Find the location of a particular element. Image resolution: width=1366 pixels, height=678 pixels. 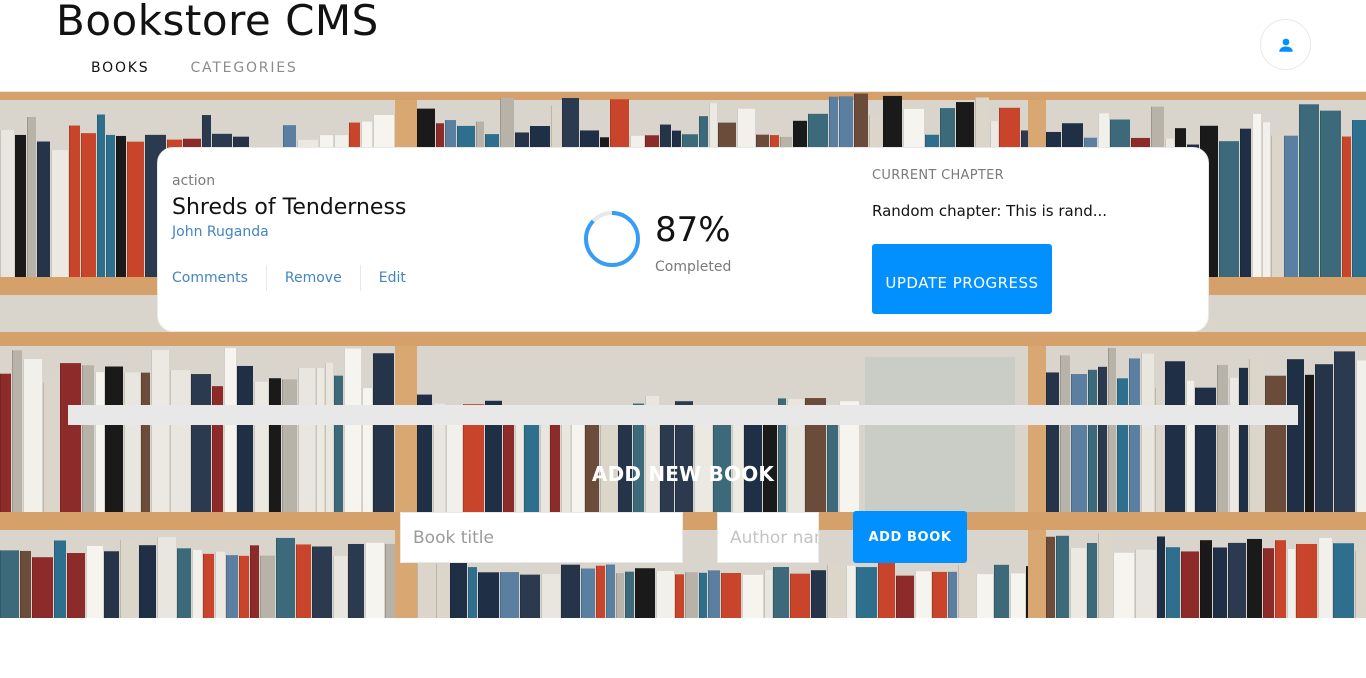

progress-percent: 87% is located at coordinates (693, 230).